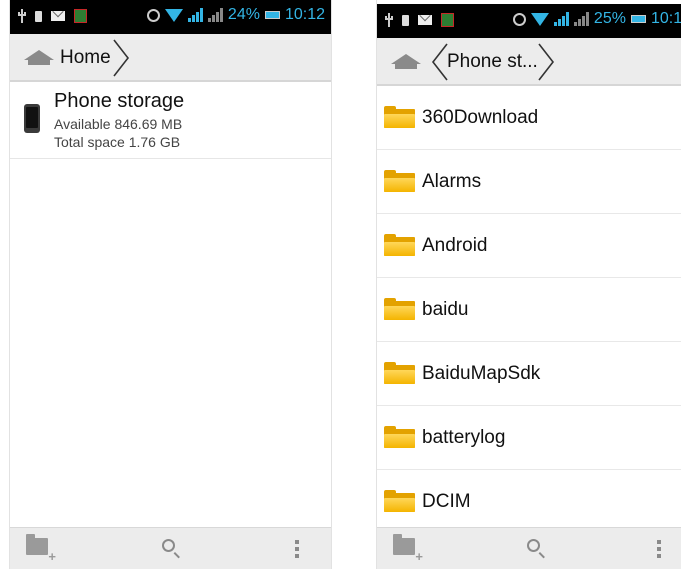 Image resolution: width=681 pixels, height=569 pixels. Describe the element at coordinates (665, 18) in the screenshot. I see `clock: 10:13` at that location.